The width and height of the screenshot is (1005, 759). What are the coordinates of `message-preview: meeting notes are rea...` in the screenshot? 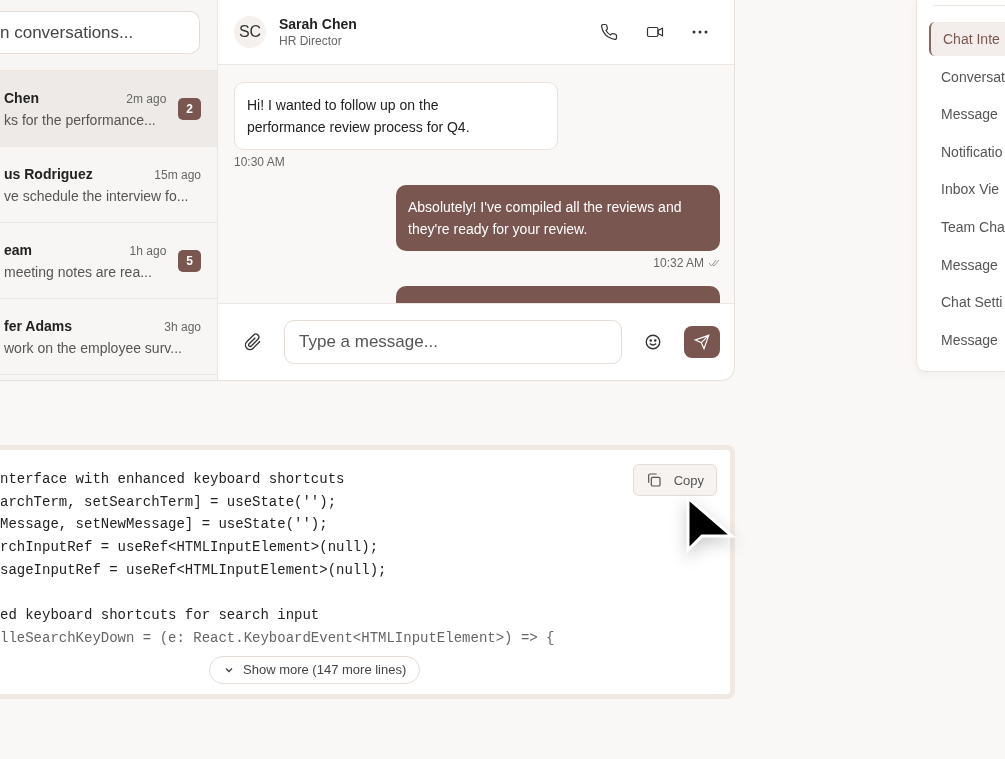 It's located at (78, 271).